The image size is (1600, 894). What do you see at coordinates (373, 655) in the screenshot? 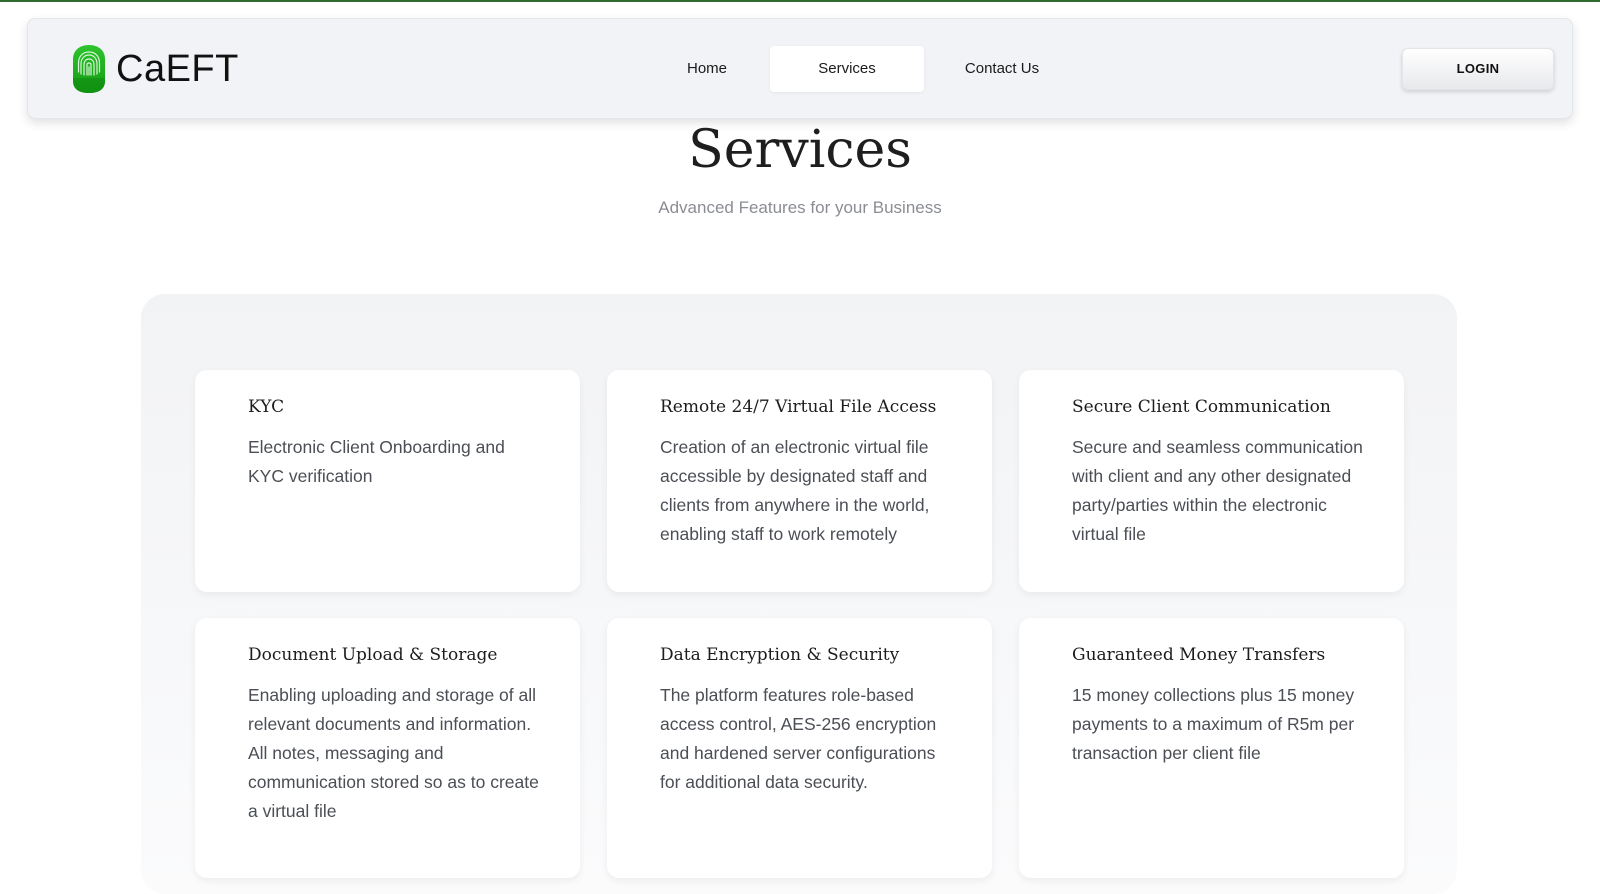
I see `service-card-title: Document Upload & Storage` at bounding box center [373, 655].